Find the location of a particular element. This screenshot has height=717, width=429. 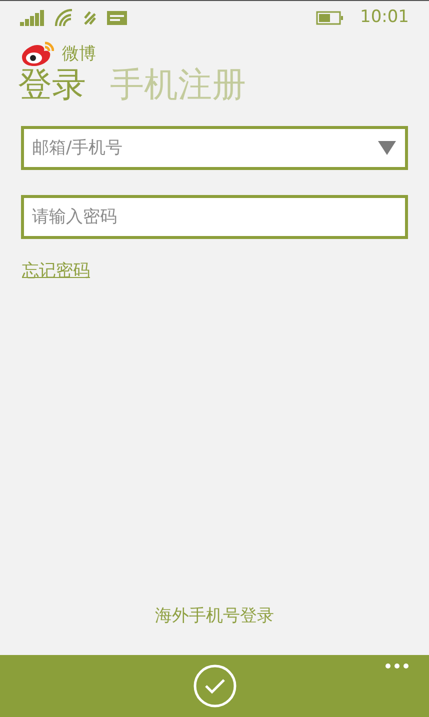

signal-icon is located at coordinates (33, 18).